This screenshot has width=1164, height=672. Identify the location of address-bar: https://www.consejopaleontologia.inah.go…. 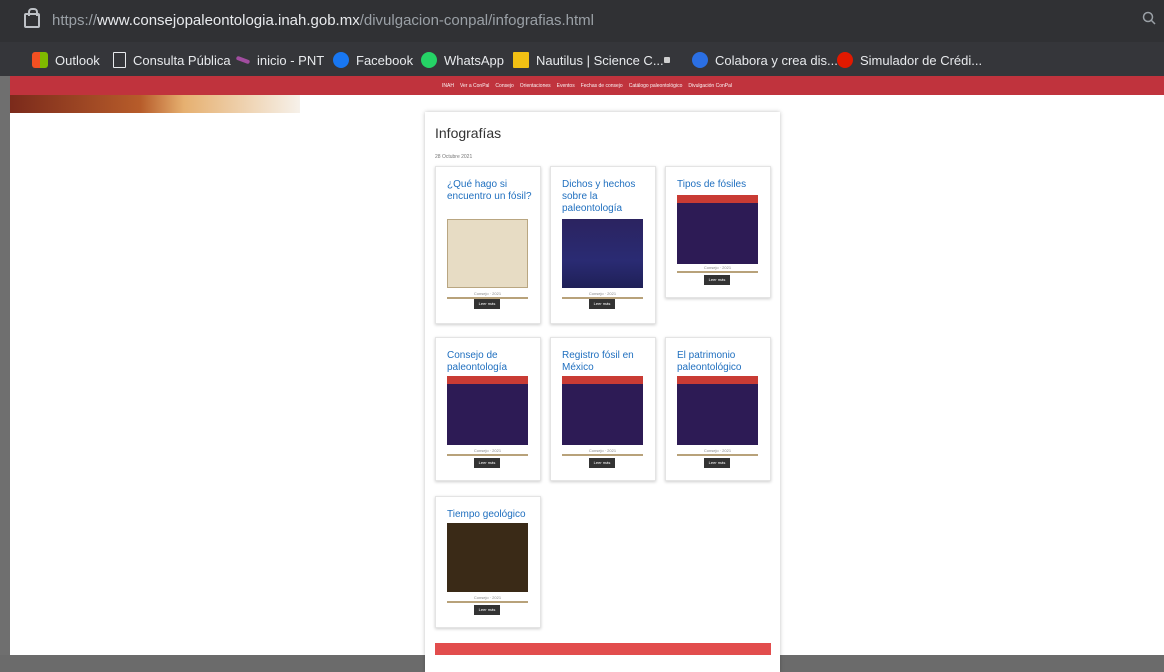
(582, 21).